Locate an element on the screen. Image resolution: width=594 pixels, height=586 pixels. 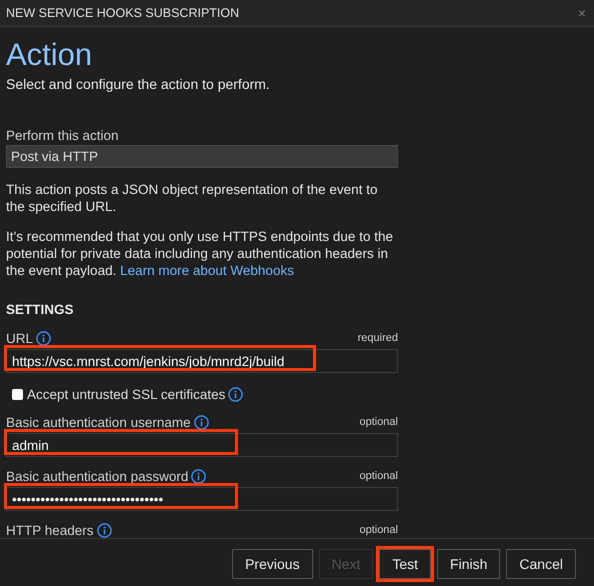
wizard-button: Cancel is located at coordinates (541, 563).